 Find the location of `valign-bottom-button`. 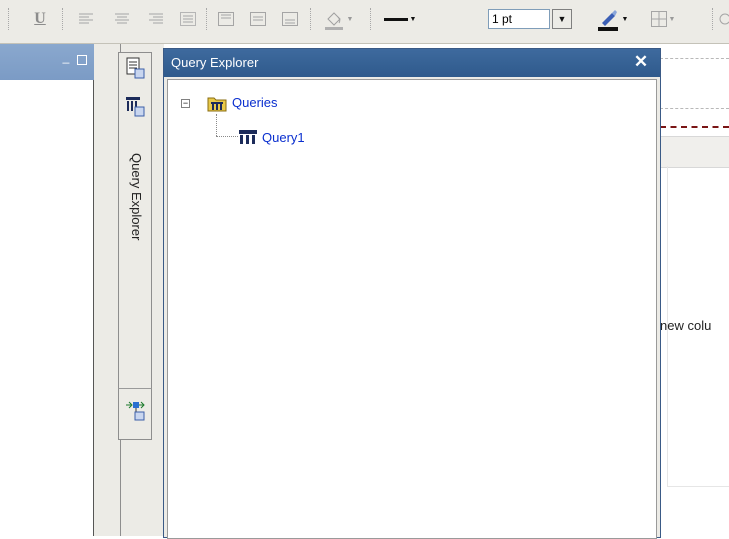

valign-bottom-button is located at coordinates (290, 19).